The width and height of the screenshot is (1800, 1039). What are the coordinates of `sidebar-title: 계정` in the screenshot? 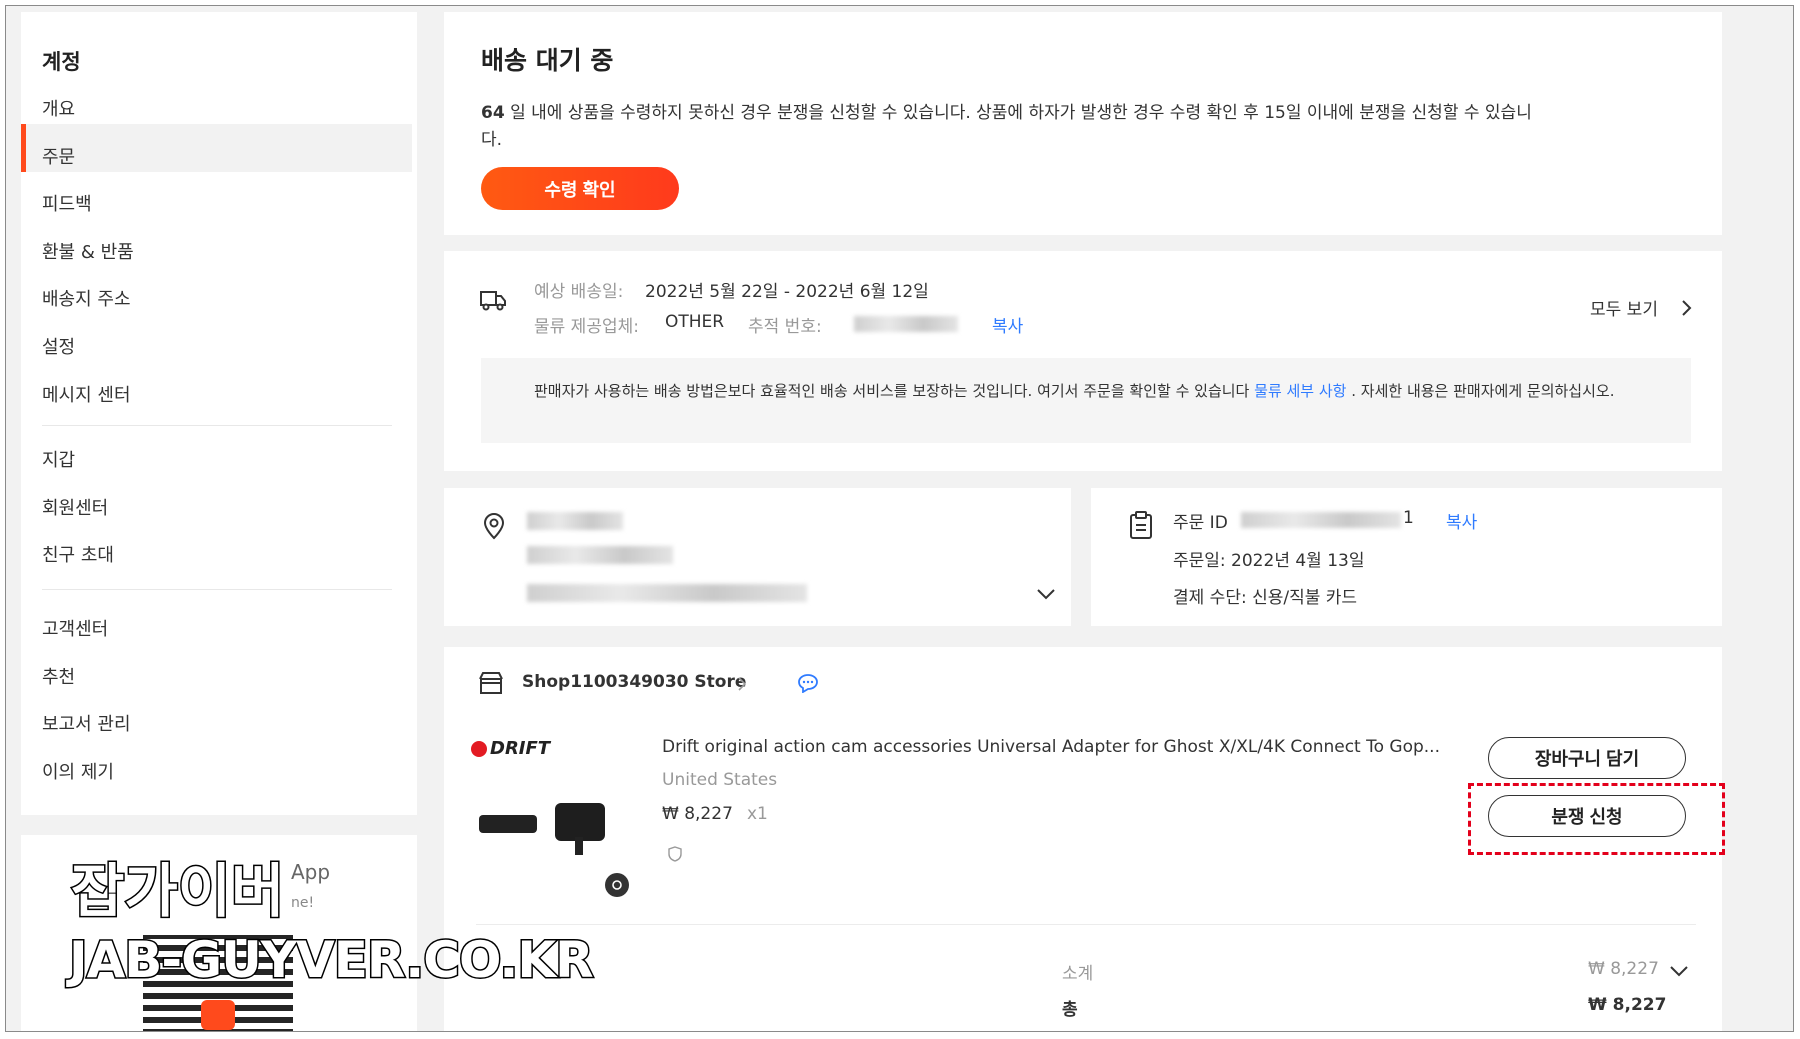 It's located at (61, 62).